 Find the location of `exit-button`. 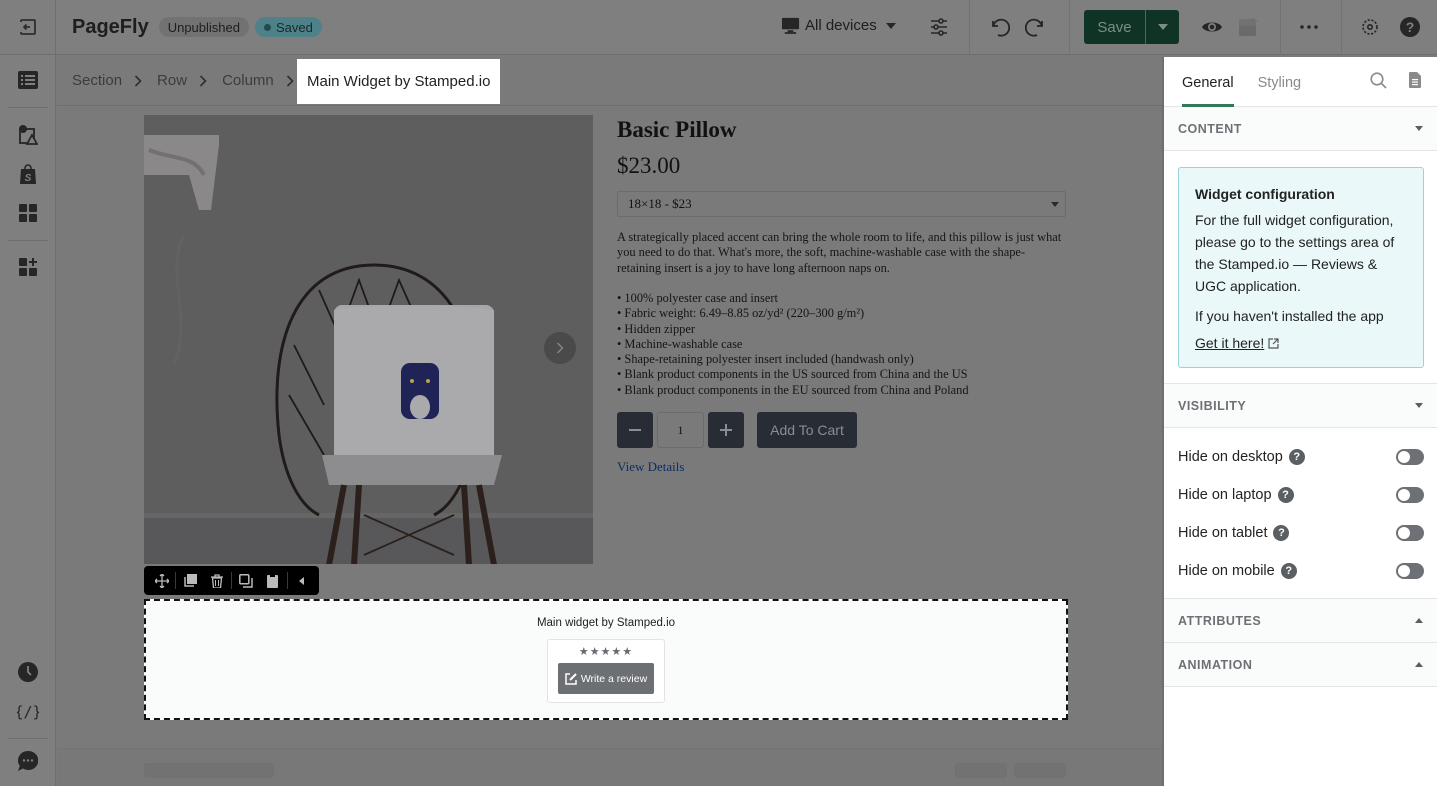

exit-button is located at coordinates (28, 27).